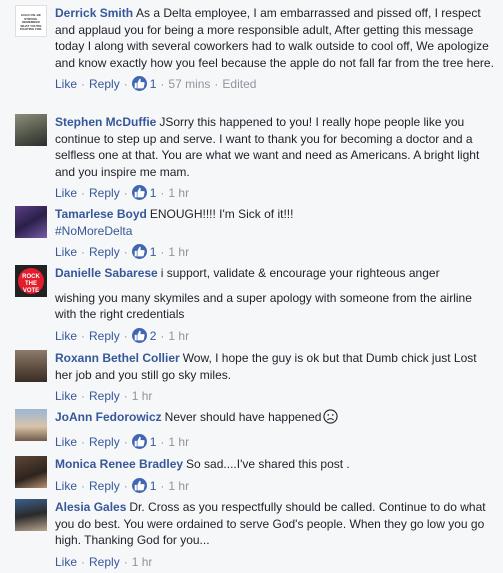 The image size is (503, 573). I want to click on comment-actions: Like · Reply · 1 · 57 mins · Edited, so click(156, 83).